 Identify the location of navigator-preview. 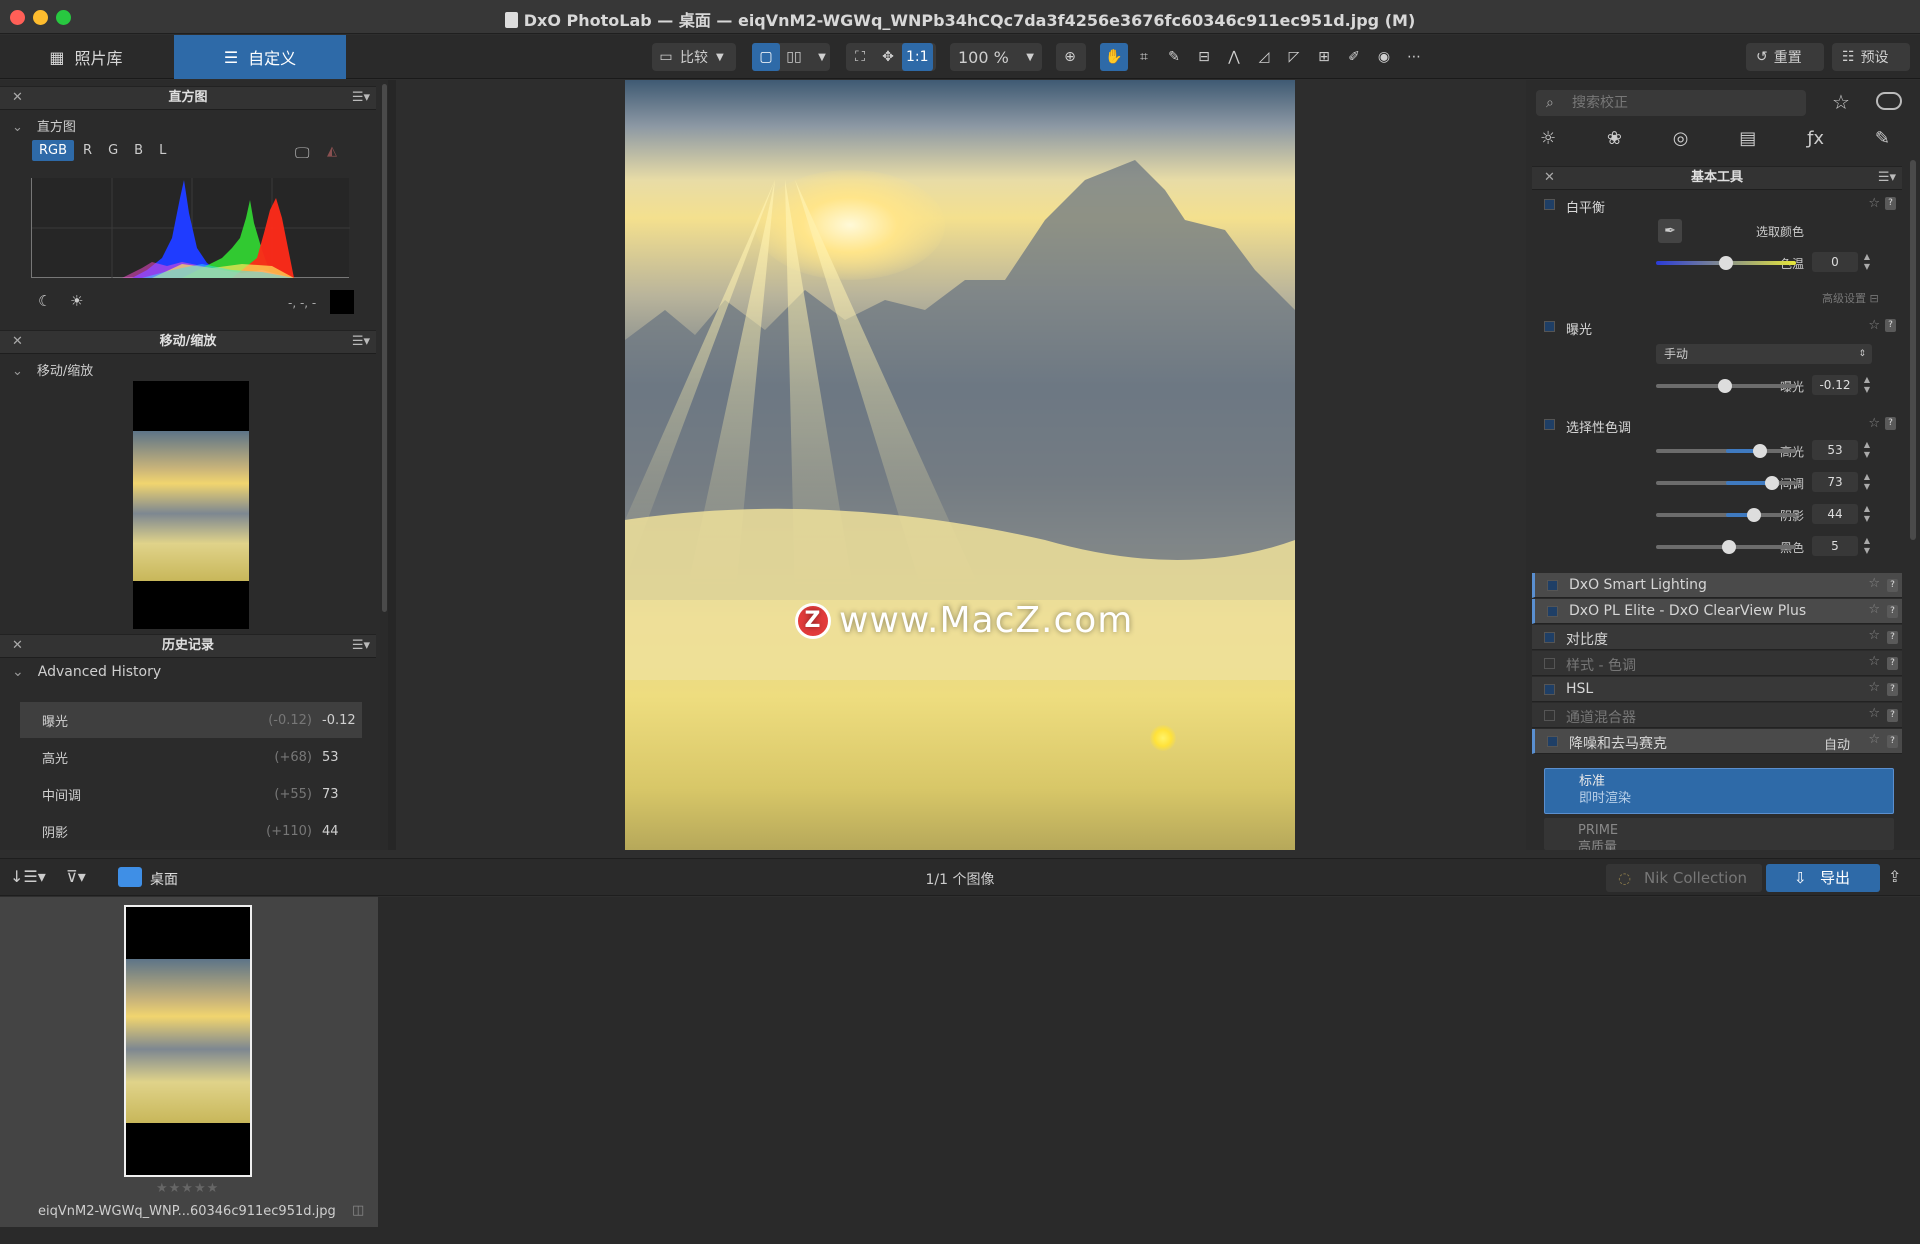
(191, 505).